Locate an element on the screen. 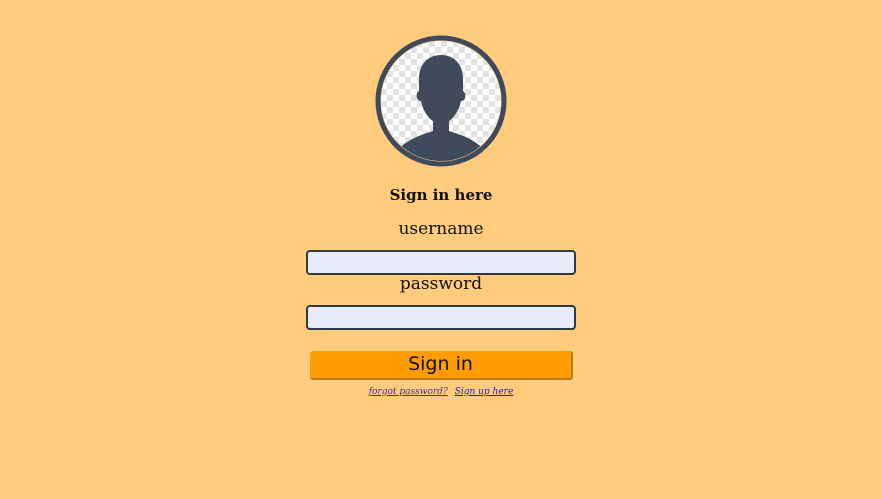 Image resolution: width=882 pixels, height=499 pixels. username-input is located at coordinates (441, 262).